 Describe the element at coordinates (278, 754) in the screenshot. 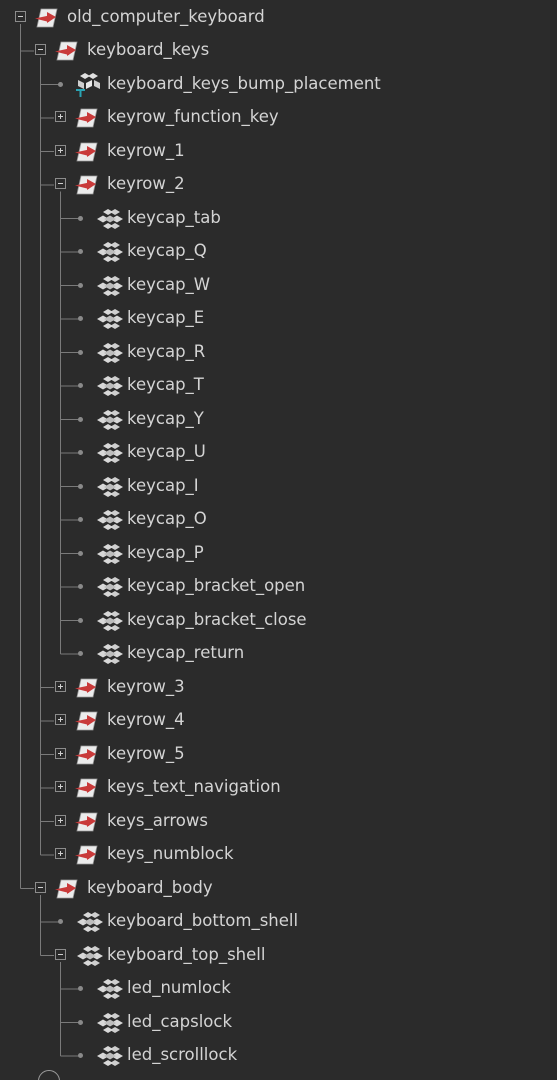

I see `tree-item-keyrow-5: keyrow_5` at that location.